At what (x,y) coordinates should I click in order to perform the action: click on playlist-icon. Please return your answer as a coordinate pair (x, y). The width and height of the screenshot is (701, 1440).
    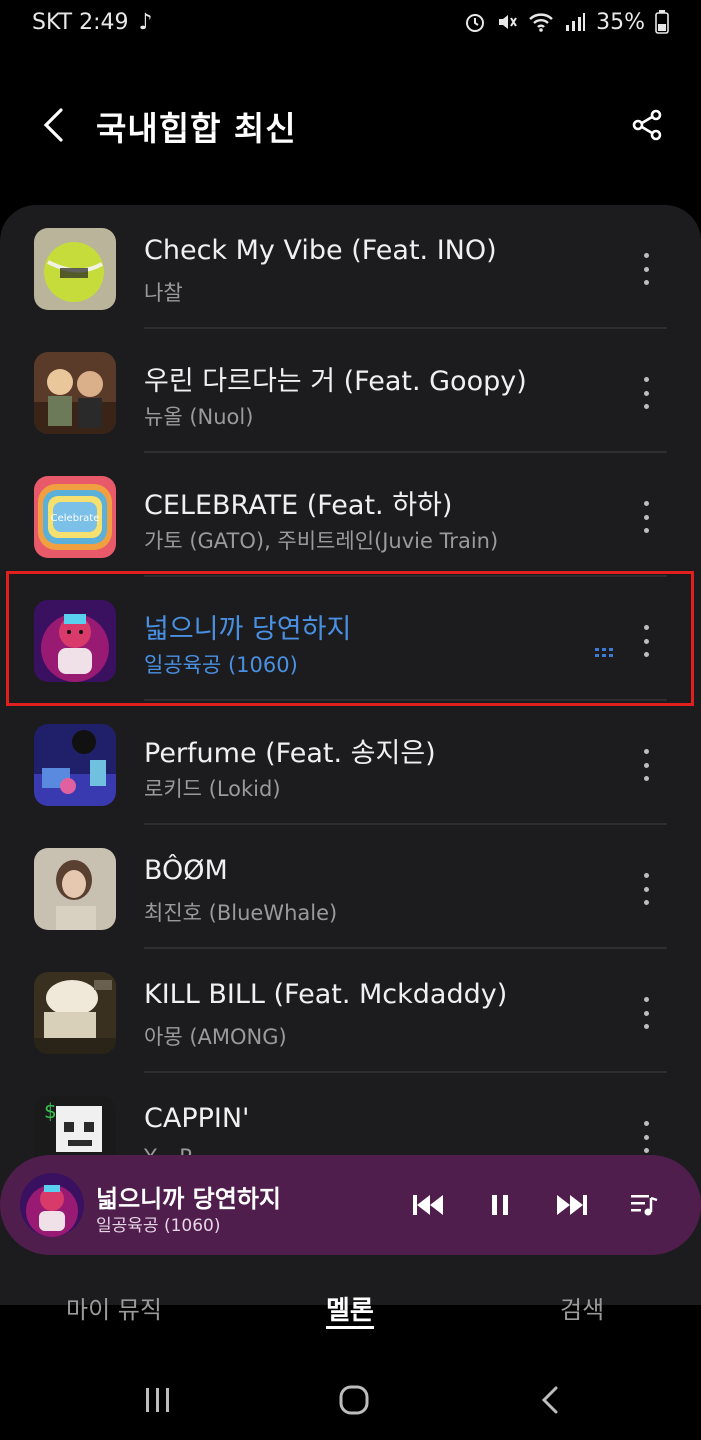
    Looking at the image, I should click on (644, 1205).